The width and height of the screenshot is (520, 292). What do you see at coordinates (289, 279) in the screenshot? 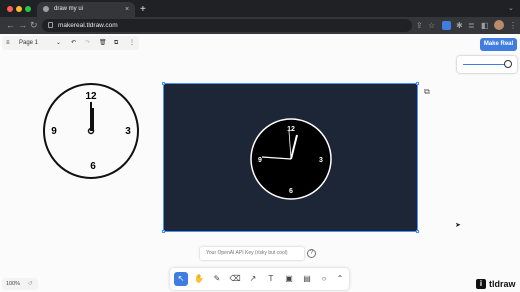
I see `note-tool-icon: ▣` at bounding box center [289, 279].